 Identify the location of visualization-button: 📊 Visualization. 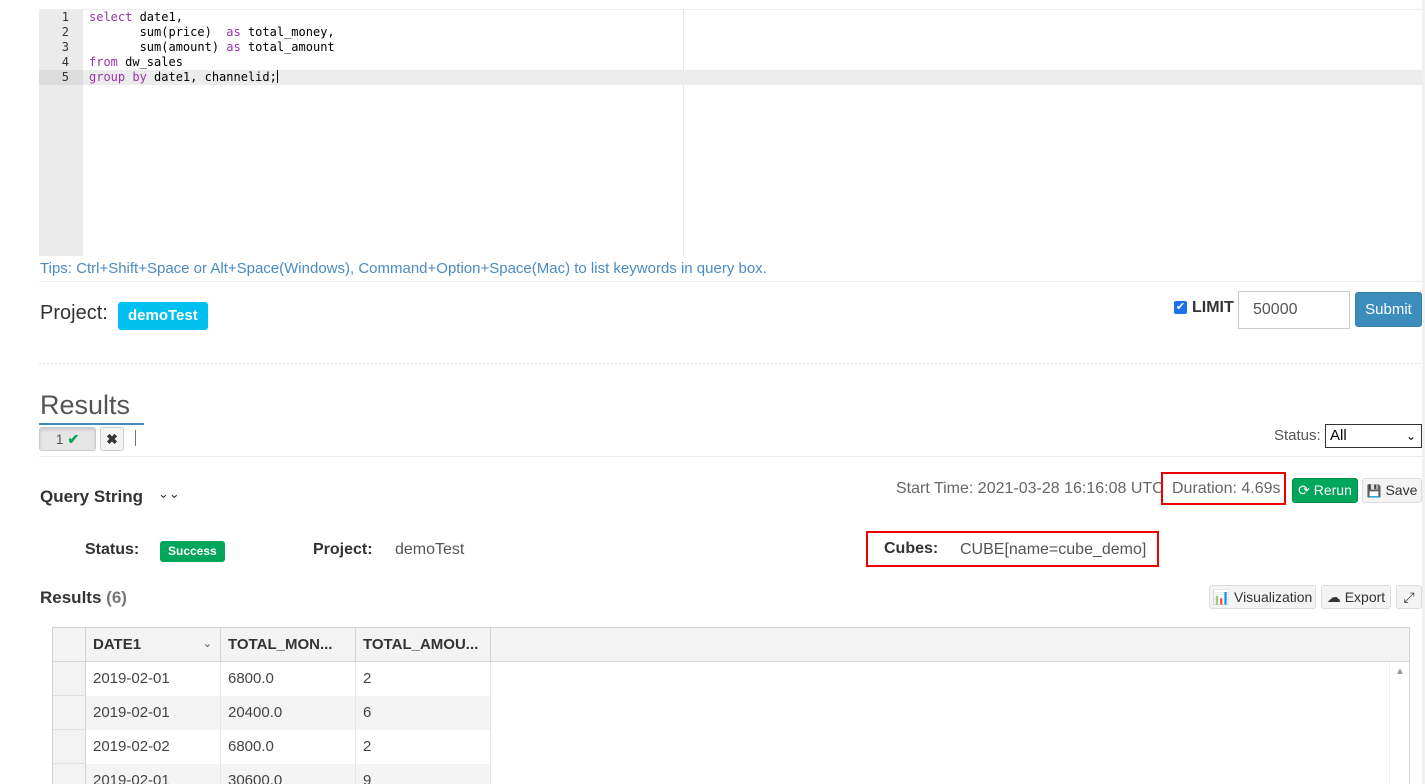
(1262, 597).